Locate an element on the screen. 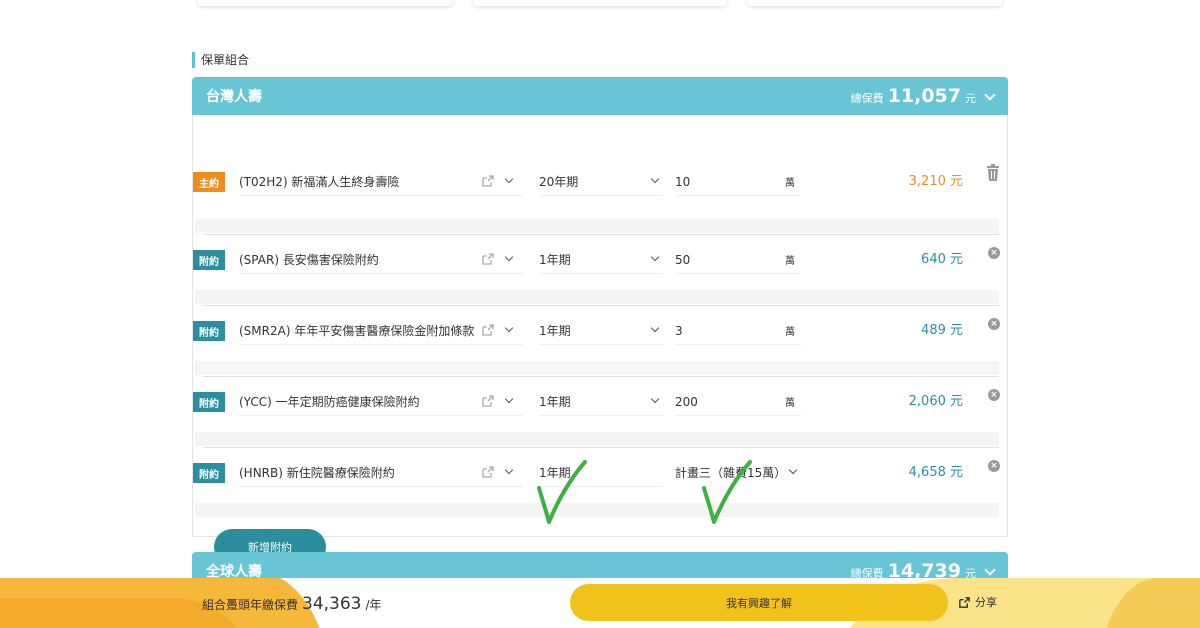 The image size is (1200, 628). company-header: 台灣人壽 總保費 11,057 元 is located at coordinates (600, 96).